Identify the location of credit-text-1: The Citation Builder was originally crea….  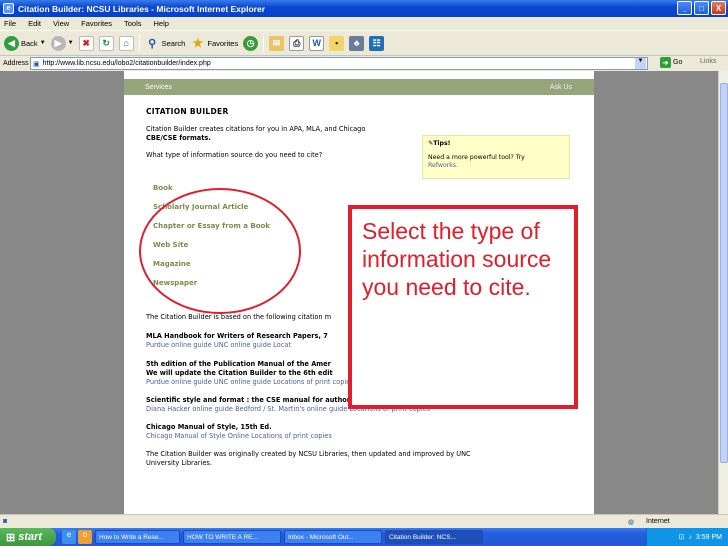
(308, 454).